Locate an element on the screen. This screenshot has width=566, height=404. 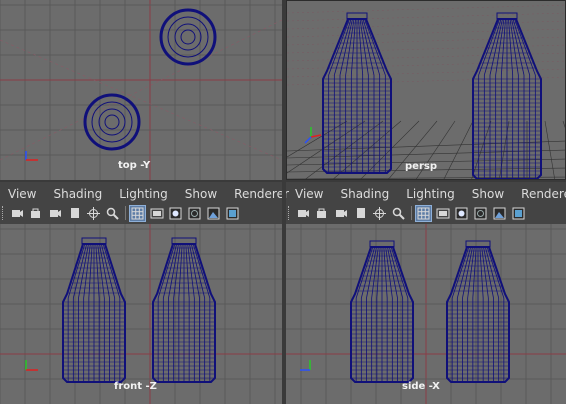
panel-menu-left: View Shading Lighting Show Renderer is located at coordinates (157, 194).